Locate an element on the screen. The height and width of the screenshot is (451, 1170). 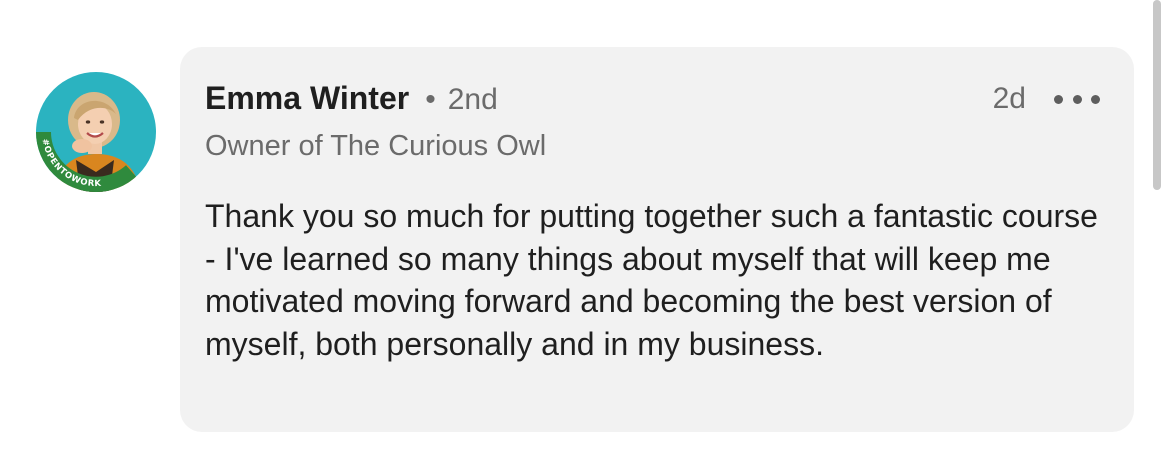
author-line: Emma Winter • 2nd is located at coordinates (351, 98).